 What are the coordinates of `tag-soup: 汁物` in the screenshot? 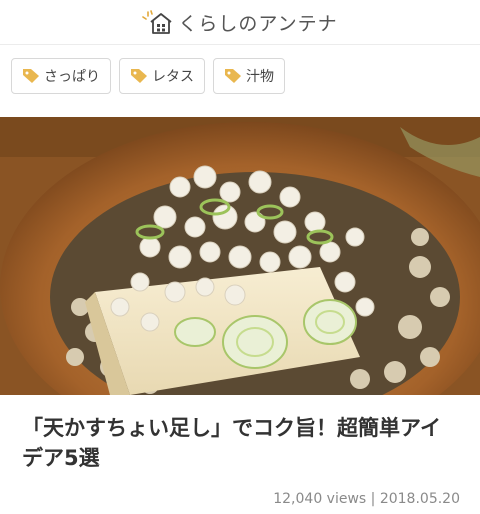 It's located at (249, 76).